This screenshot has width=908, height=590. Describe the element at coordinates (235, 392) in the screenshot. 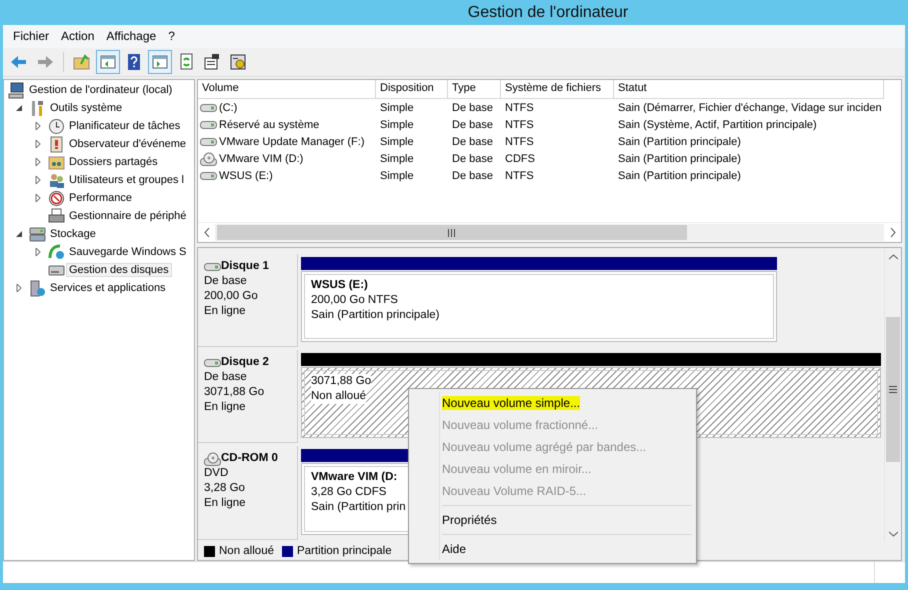

I see `disk-size: 3071,88 Go` at that location.